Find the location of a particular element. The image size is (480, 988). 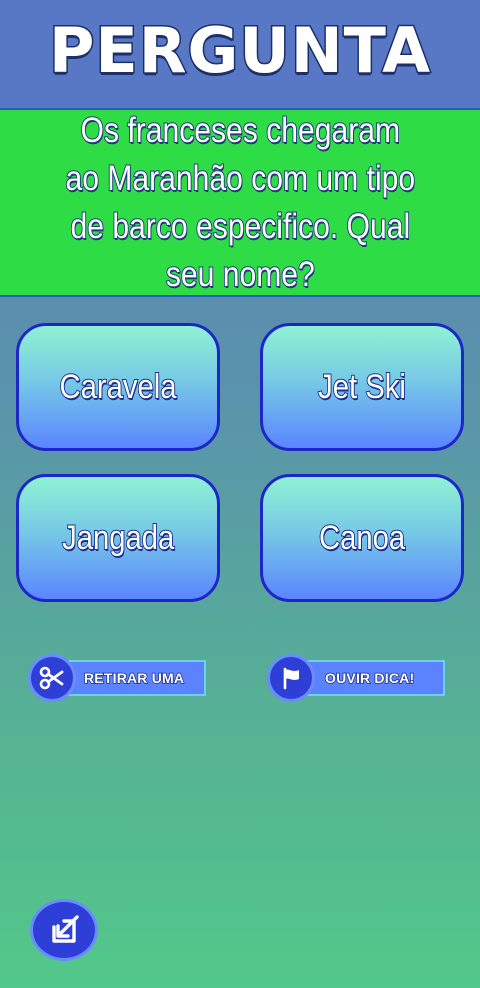

page-title: PERGUNTA is located at coordinates (239, 50).